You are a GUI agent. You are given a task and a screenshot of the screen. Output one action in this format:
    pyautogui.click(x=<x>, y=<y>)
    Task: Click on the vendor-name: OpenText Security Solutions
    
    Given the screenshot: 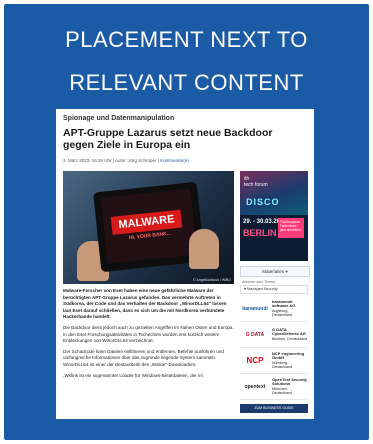 What is the action you would take?
    pyautogui.click(x=290, y=381)
    